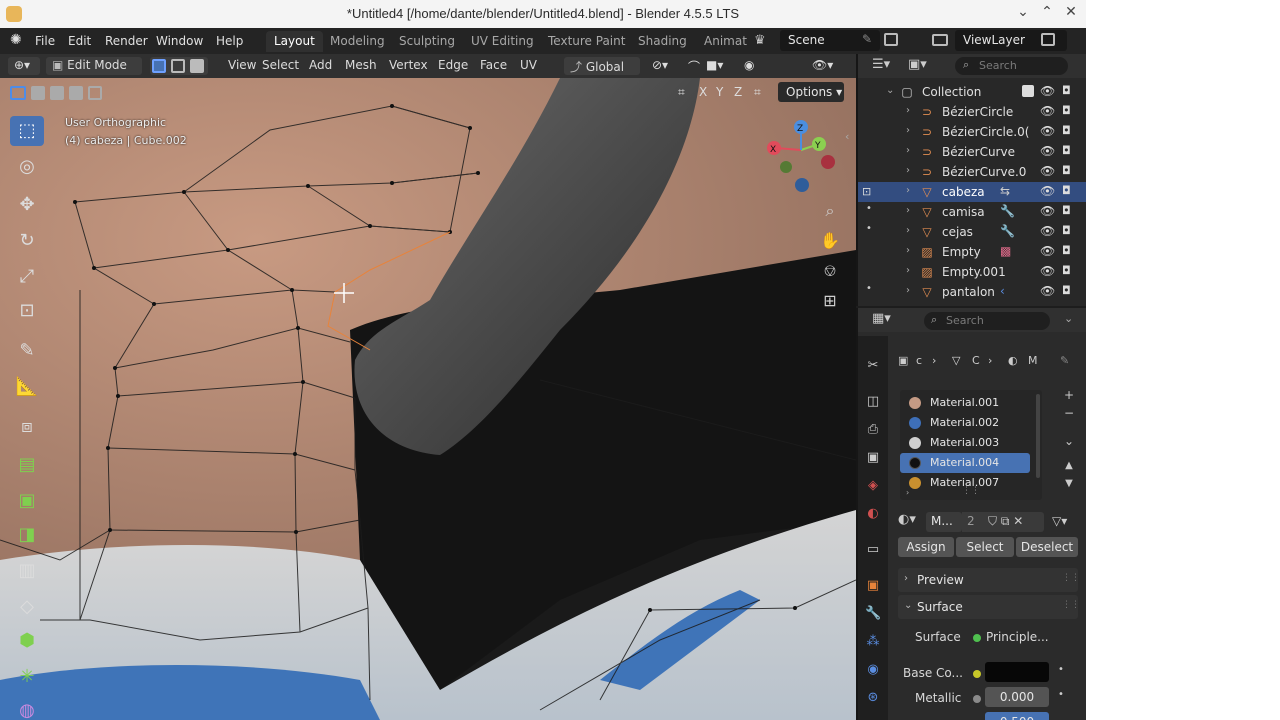 The width and height of the screenshot is (1280, 720). What do you see at coordinates (27, 131) in the screenshot?
I see `select-tool-icon: ⬚` at bounding box center [27, 131].